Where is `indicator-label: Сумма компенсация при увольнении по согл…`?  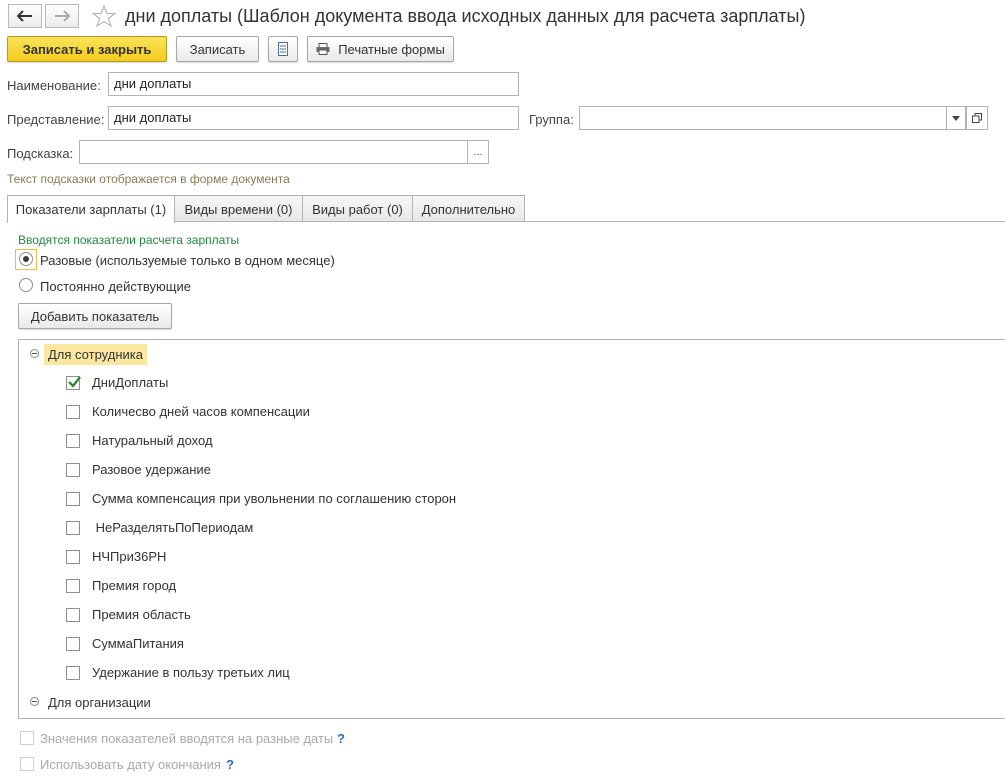 indicator-label: Сумма компенсация при увольнении по согл… is located at coordinates (274, 498).